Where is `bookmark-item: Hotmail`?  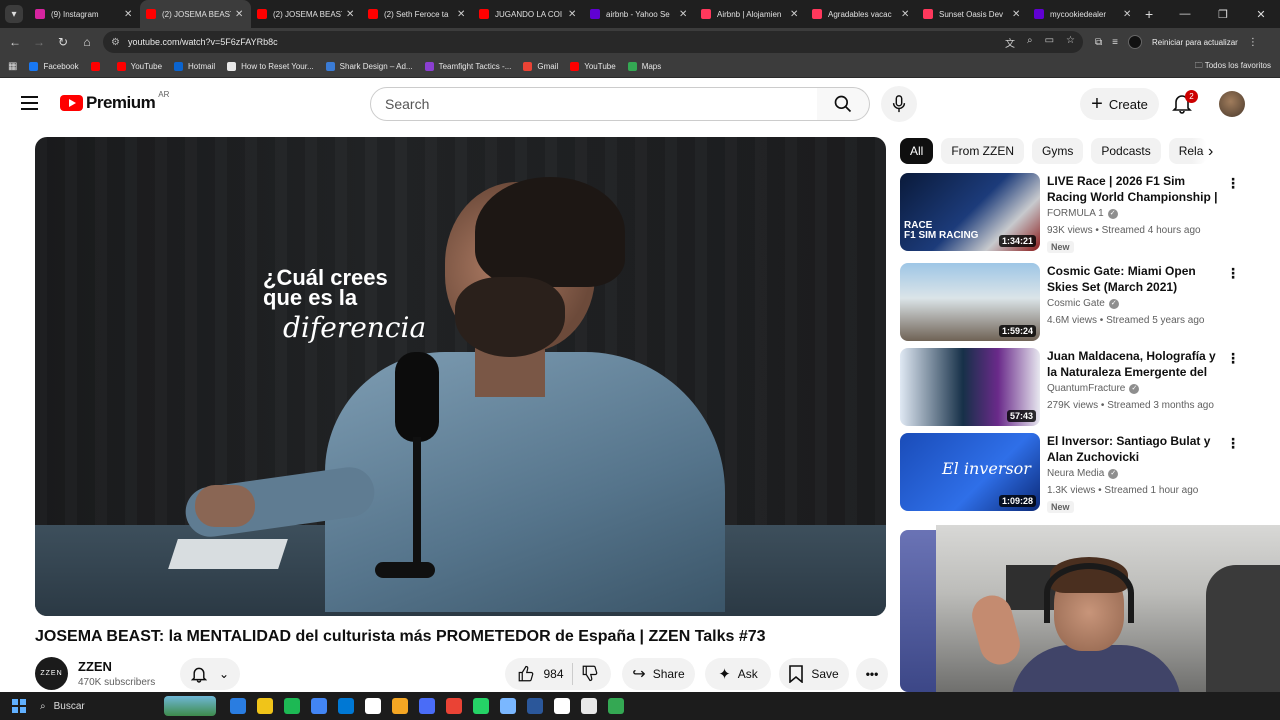 bookmark-item: Hotmail is located at coordinates (194, 66).